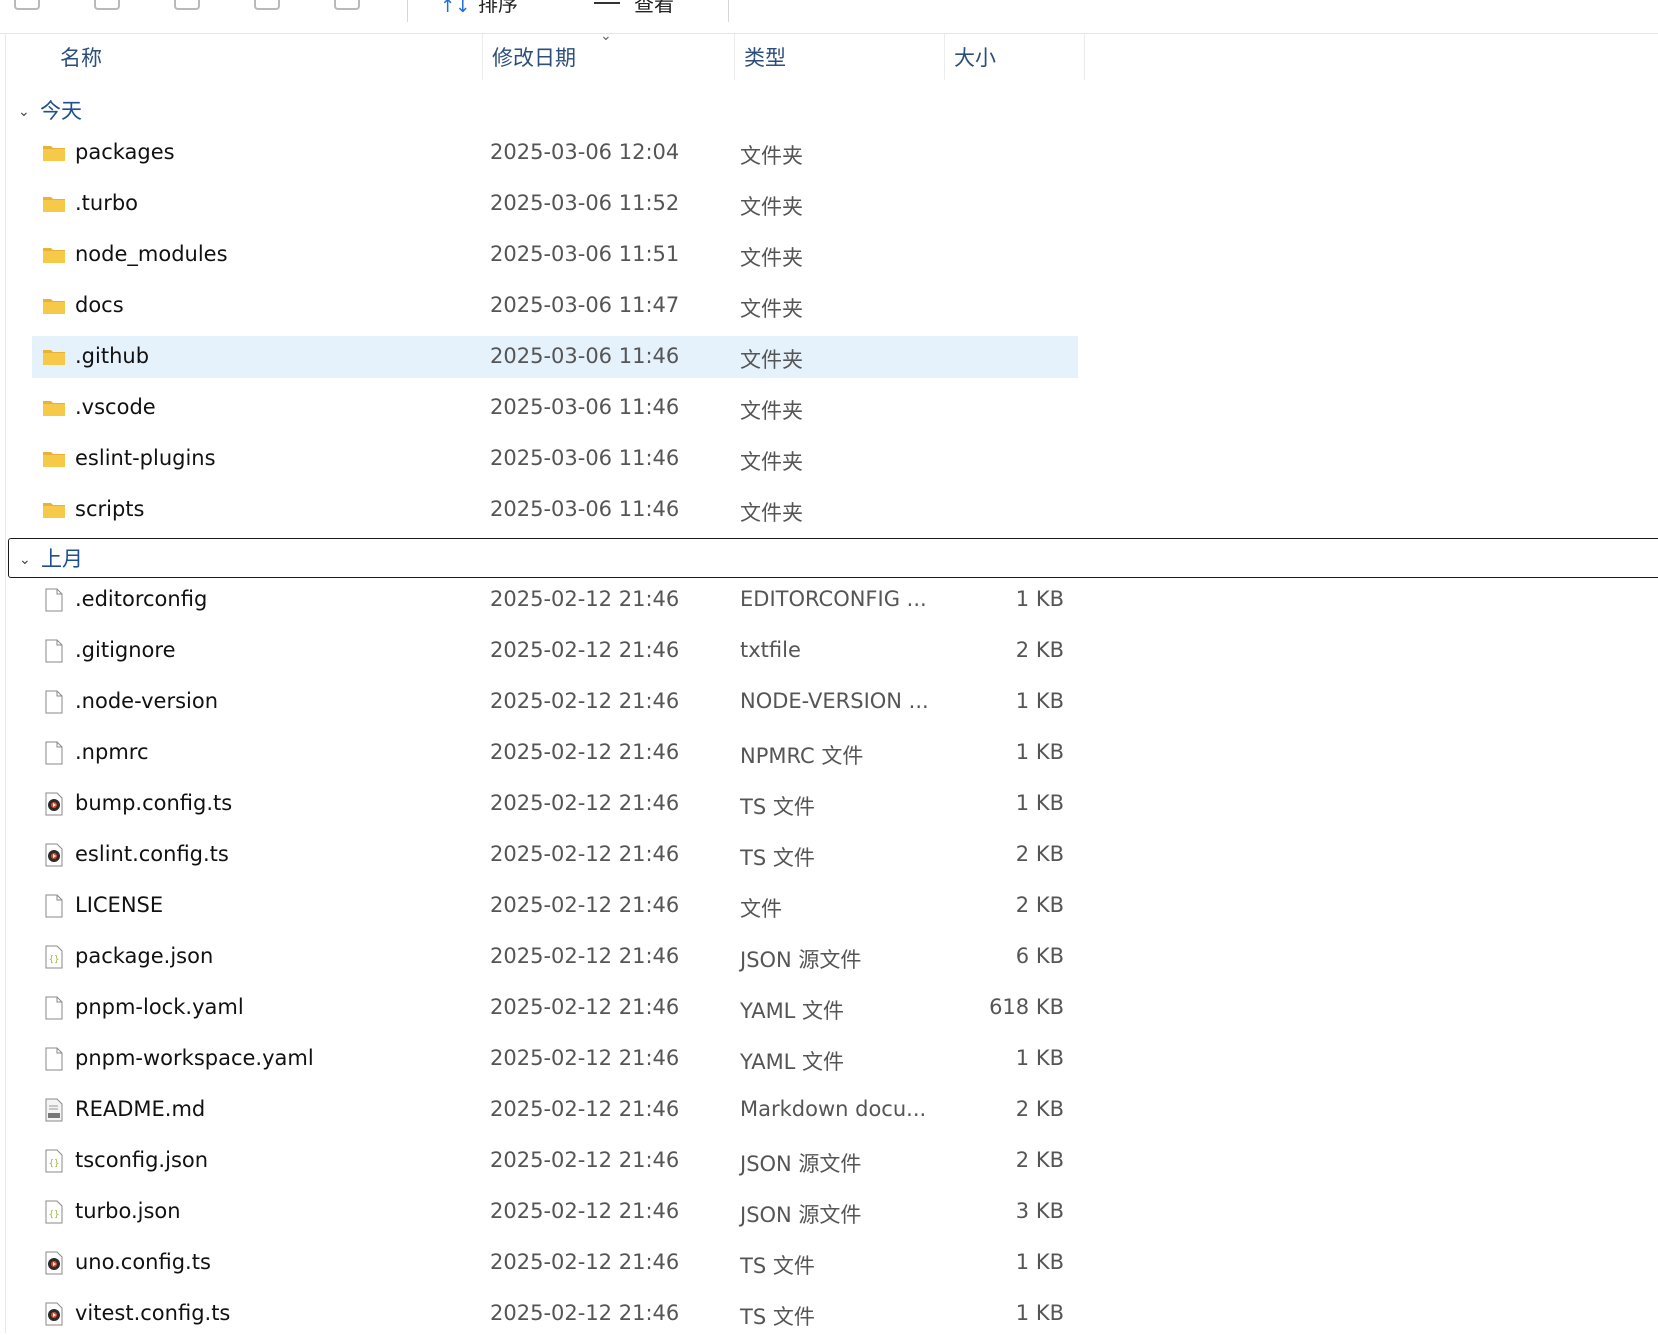  What do you see at coordinates (765, 57) in the screenshot?
I see `column-header-type: 类型` at bounding box center [765, 57].